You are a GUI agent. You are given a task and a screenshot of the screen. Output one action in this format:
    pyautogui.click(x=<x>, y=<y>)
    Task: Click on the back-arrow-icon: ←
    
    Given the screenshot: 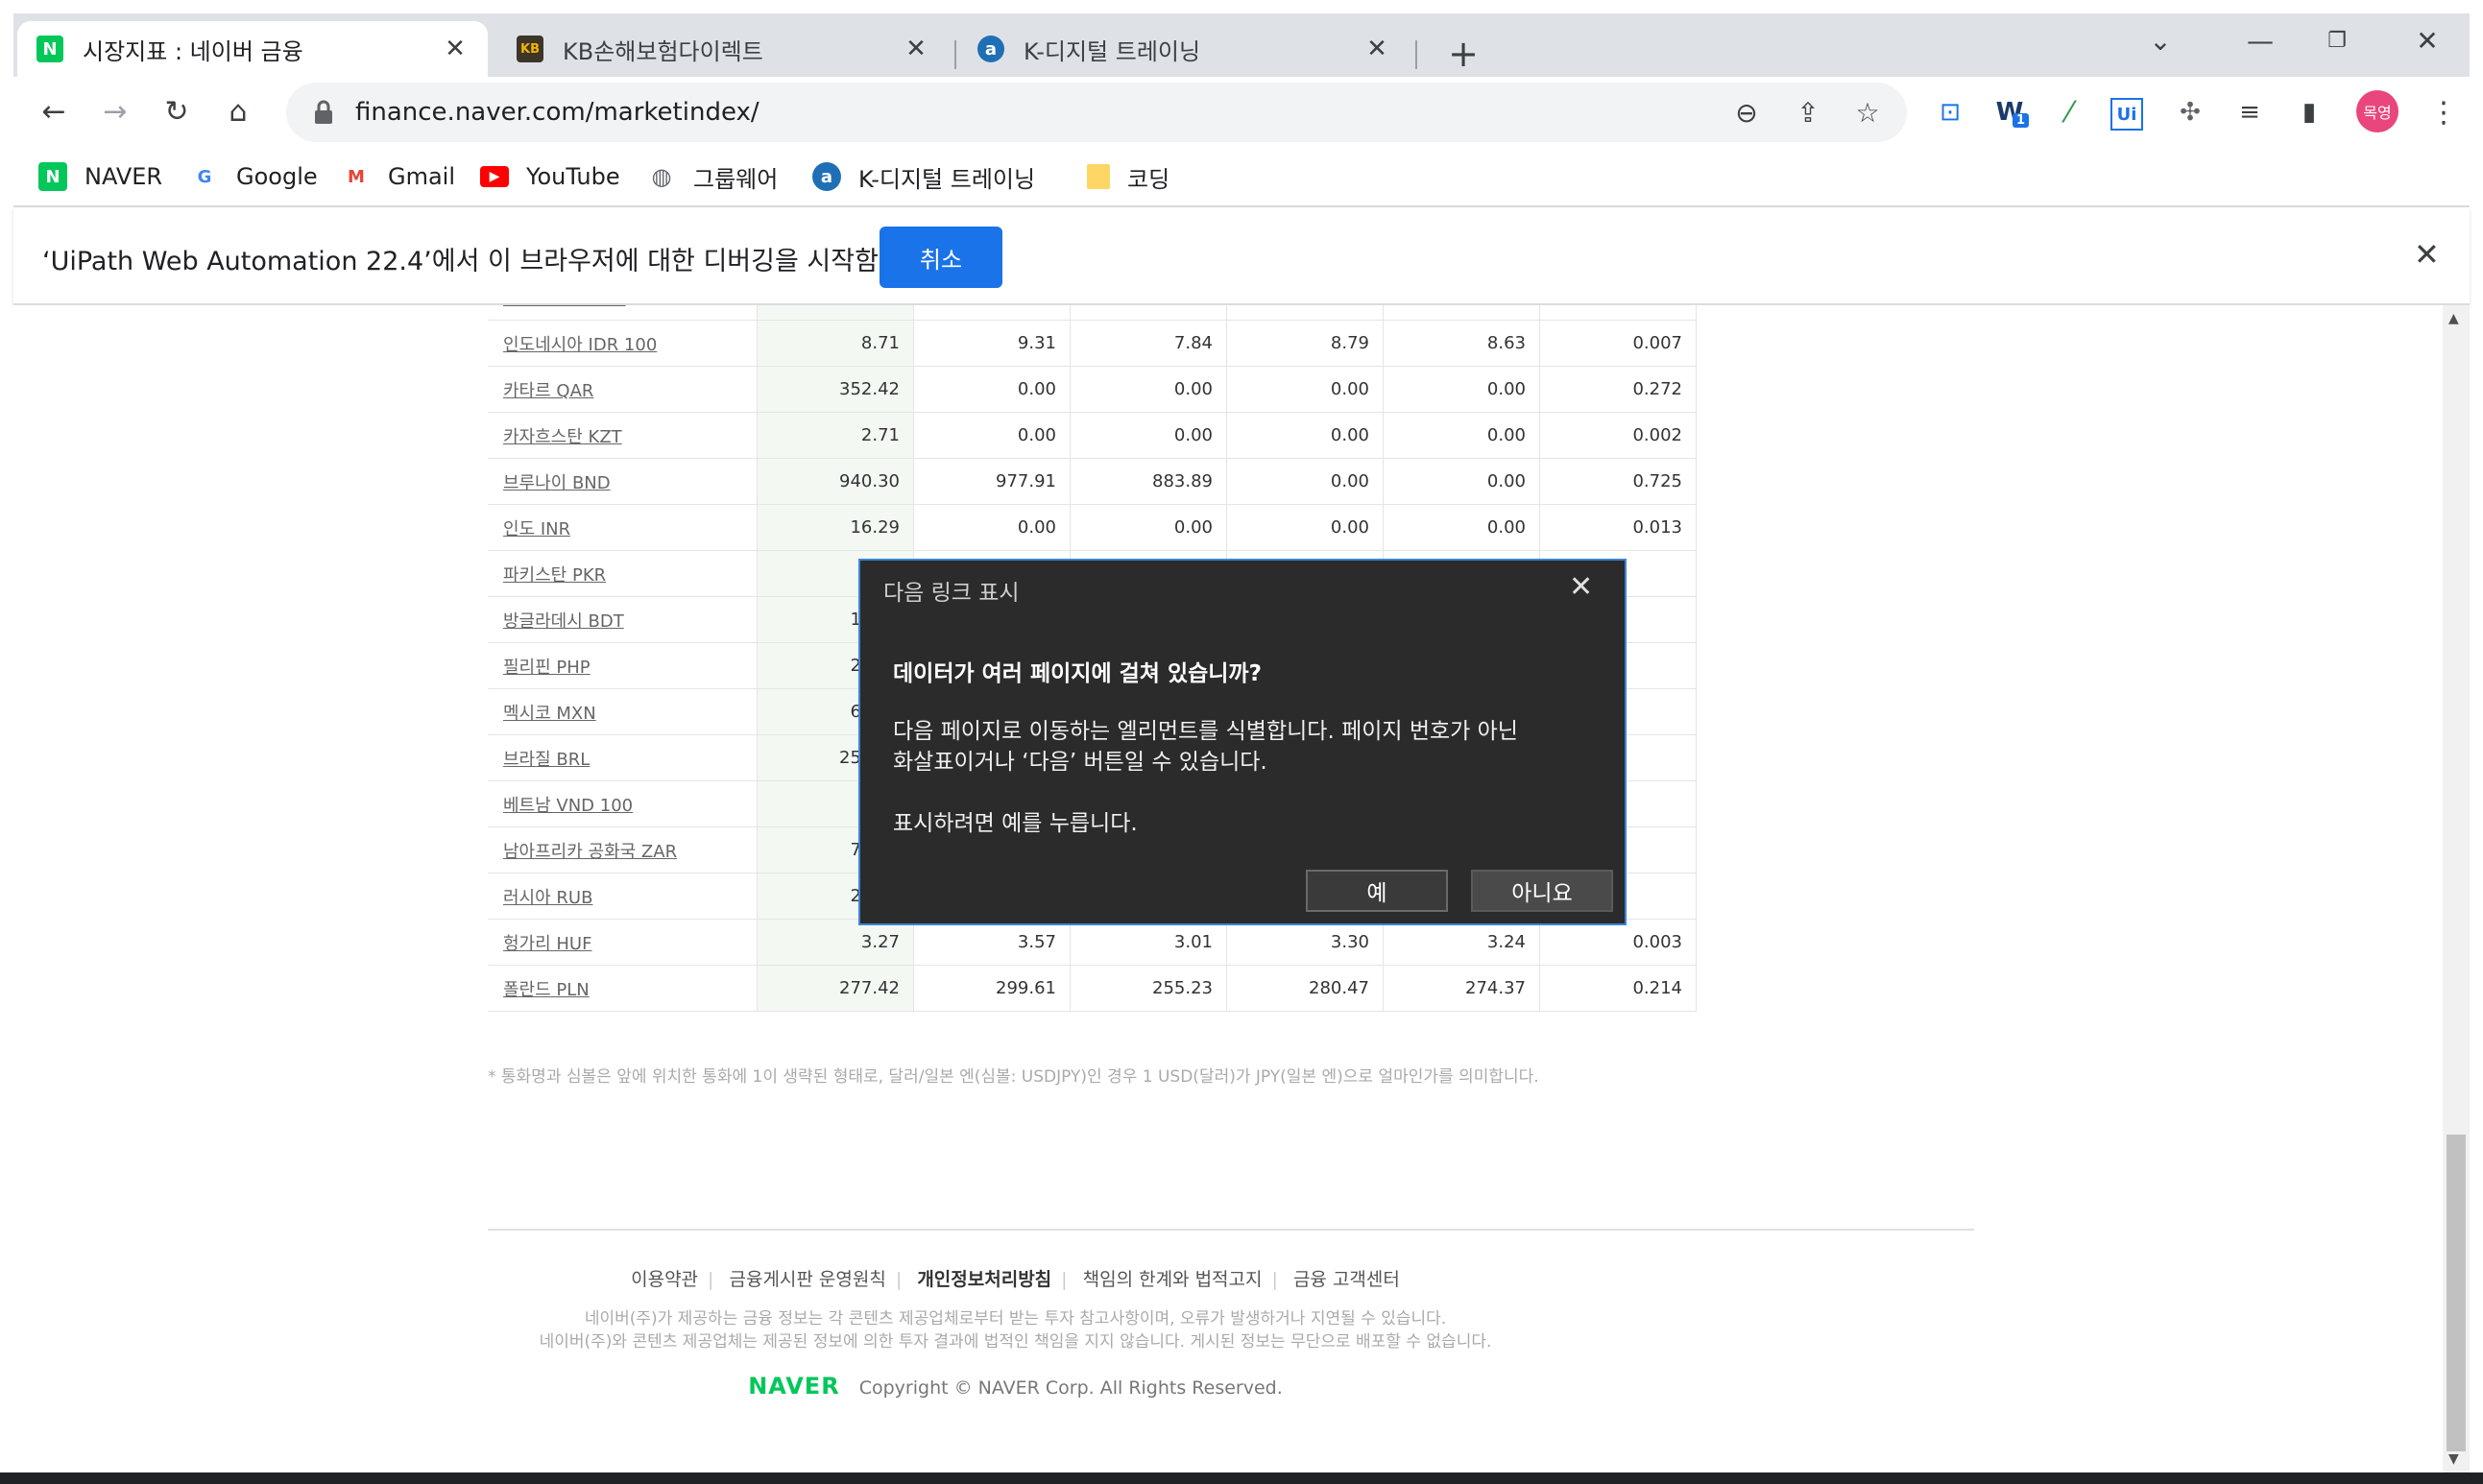 What is the action you would take?
    pyautogui.click(x=54, y=111)
    